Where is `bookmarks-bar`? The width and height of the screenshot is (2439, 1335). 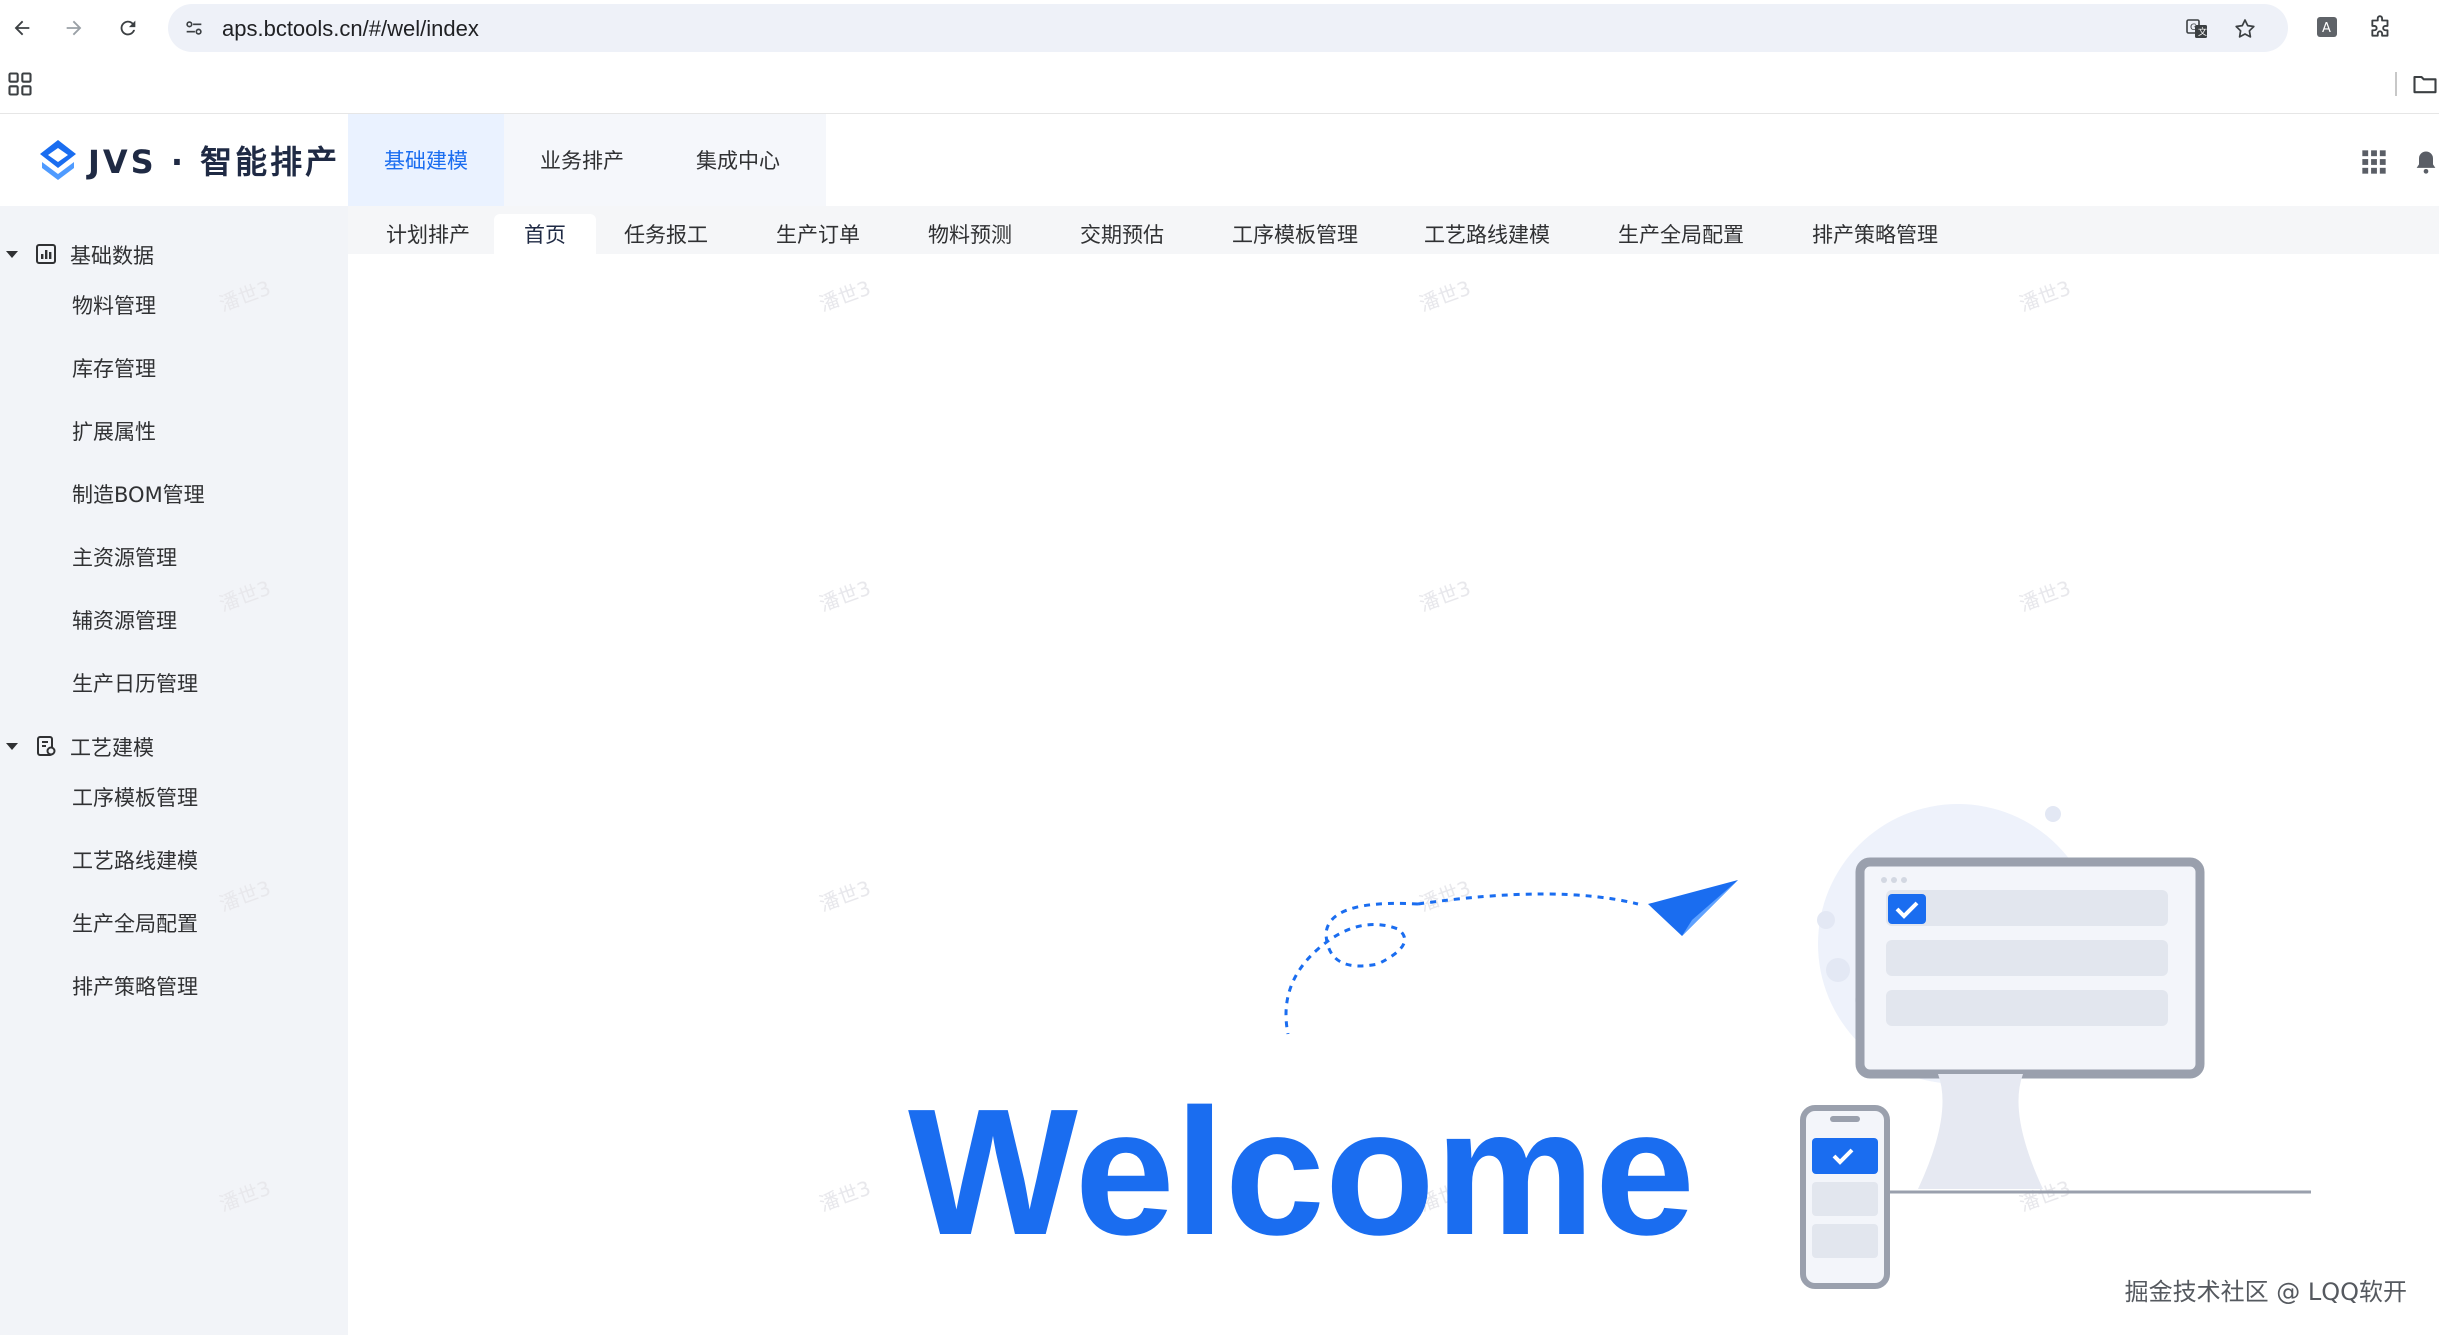
bookmarks-bar is located at coordinates (1219, 85).